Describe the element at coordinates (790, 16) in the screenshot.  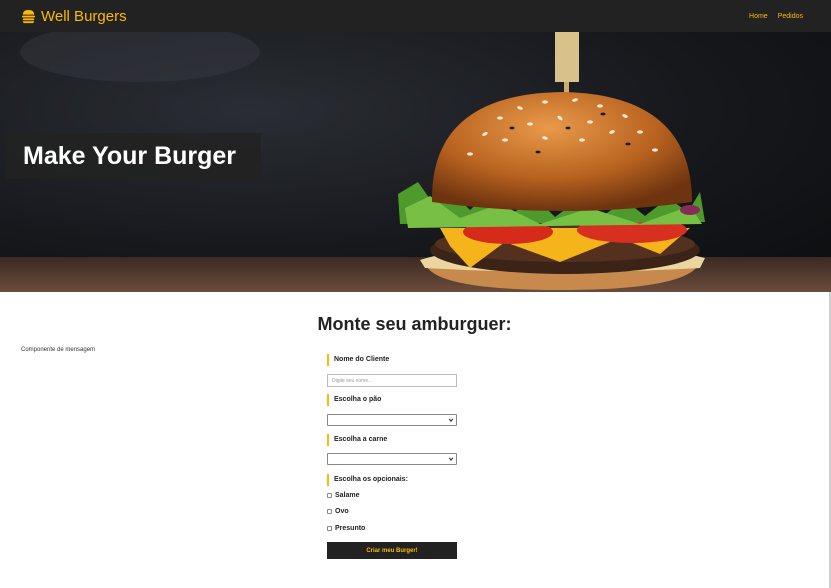
I see `nav-link-pedidos: Pedidos` at that location.